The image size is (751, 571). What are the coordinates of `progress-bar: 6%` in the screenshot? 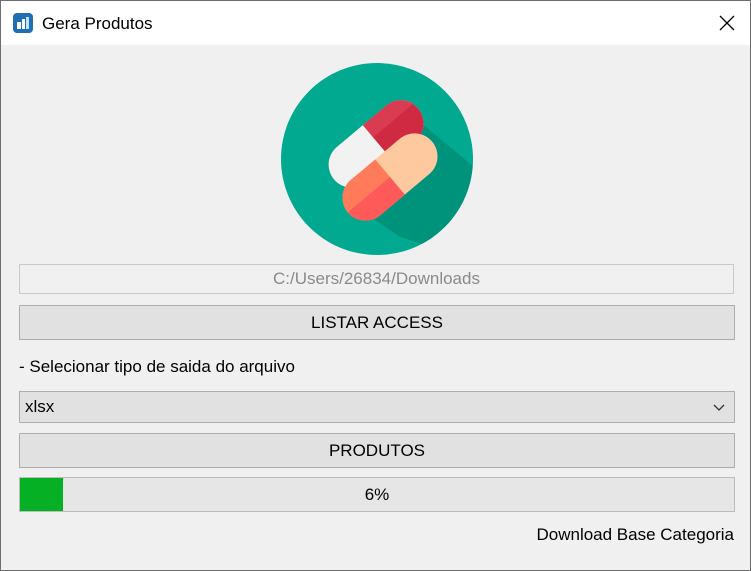 It's located at (377, 494).